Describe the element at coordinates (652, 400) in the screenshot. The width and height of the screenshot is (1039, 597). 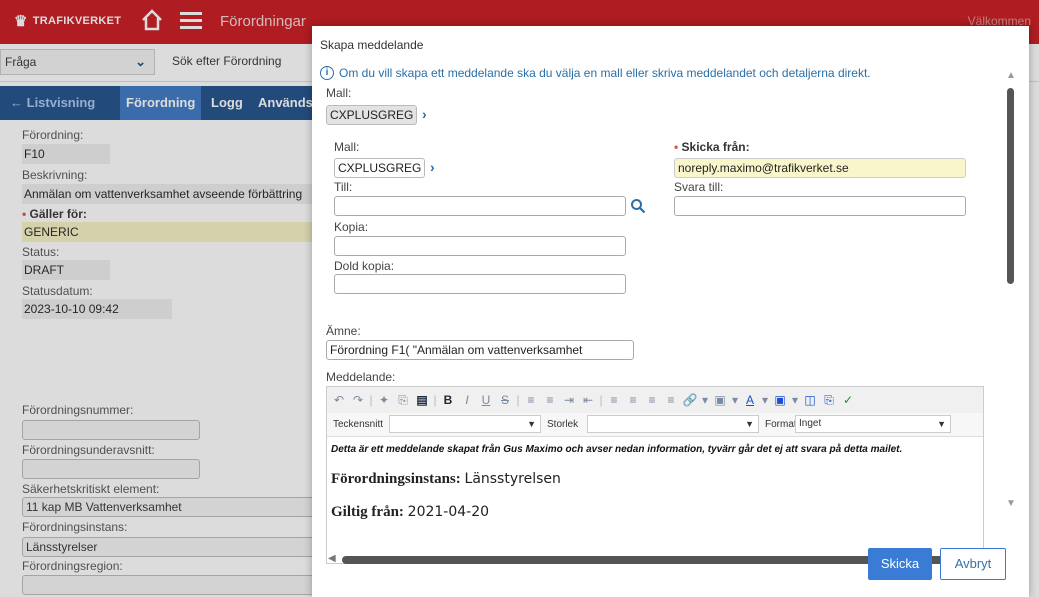
I see `align-right-icon: ≡` at that location.